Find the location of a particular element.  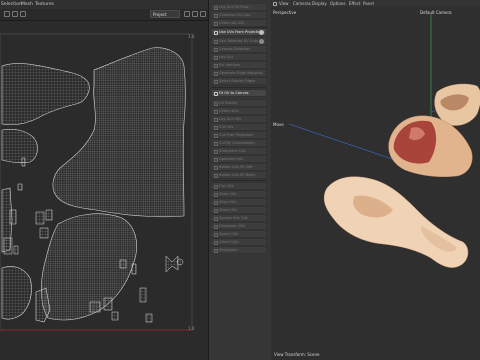

tool-use-uvs-from-projection: Use UVs From Projection is located at coordinates (239, 32).